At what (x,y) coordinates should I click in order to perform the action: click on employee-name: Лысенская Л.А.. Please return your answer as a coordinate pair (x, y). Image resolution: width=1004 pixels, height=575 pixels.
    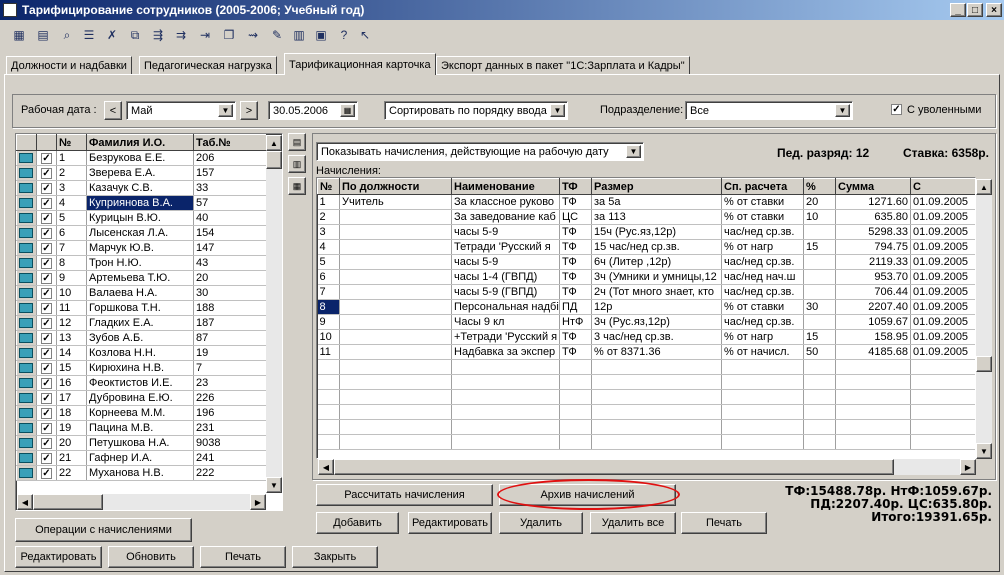
    Looking at the image, I should click on (140, 233).